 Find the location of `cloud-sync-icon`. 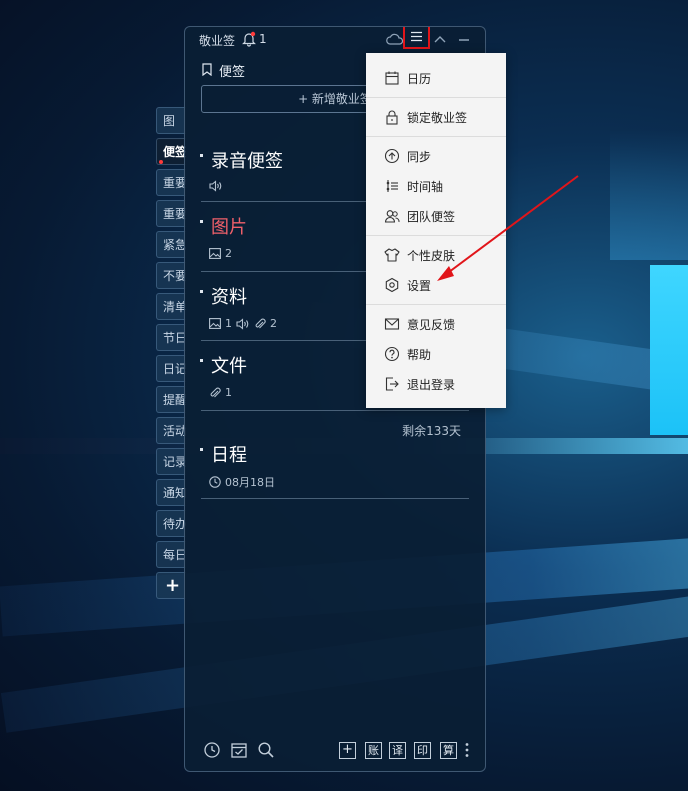

cloud-sync-icon is located at coordinates (395, 40).